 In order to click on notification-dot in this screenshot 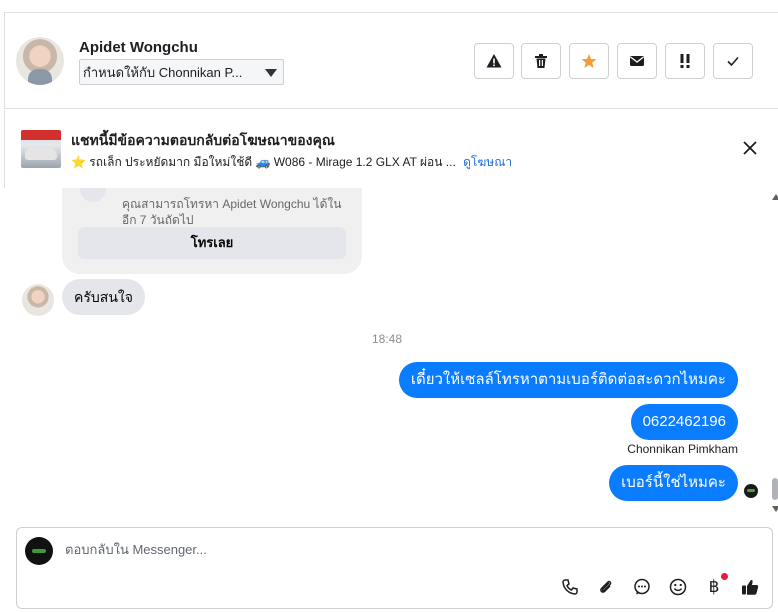, I will do `click(724, 576)`.